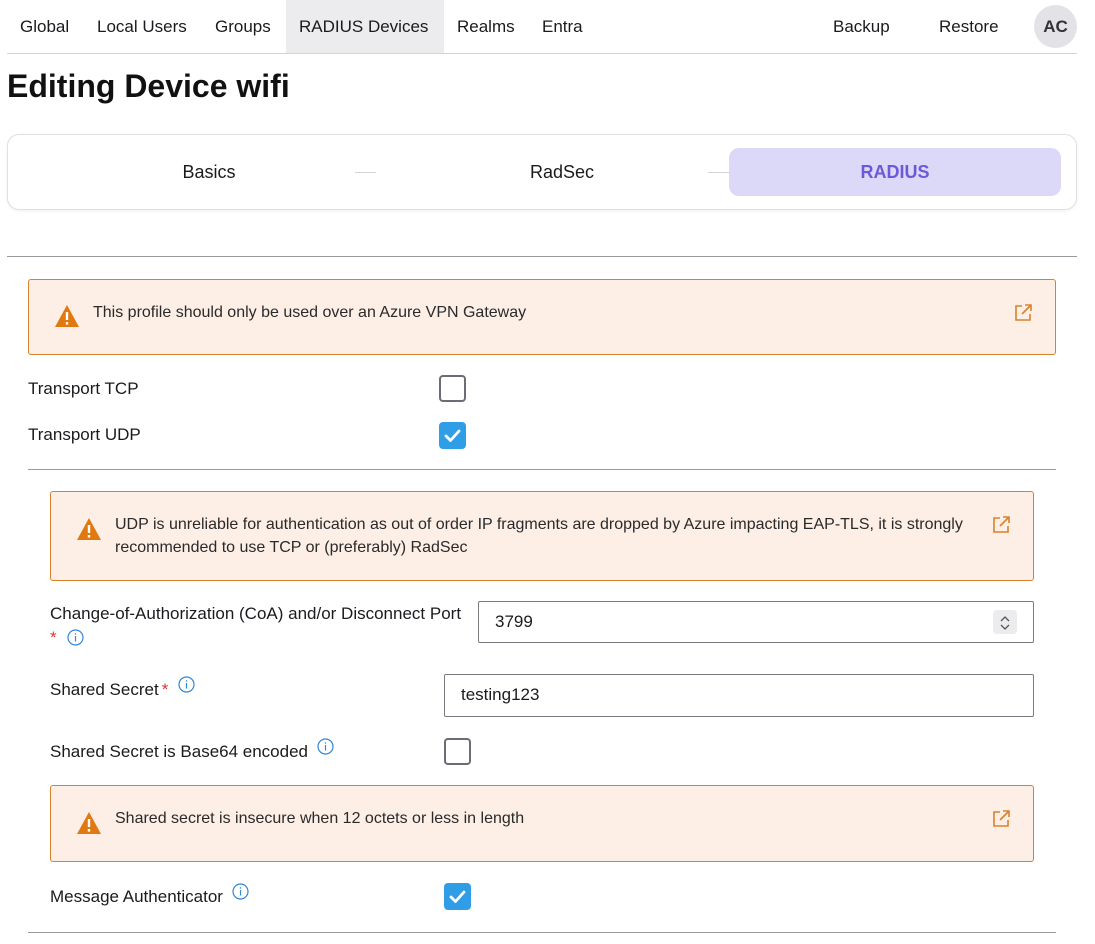 The width and height of the screenshot is (1095, 944). I want to click on restore-button: Restore, so click(969, 26).